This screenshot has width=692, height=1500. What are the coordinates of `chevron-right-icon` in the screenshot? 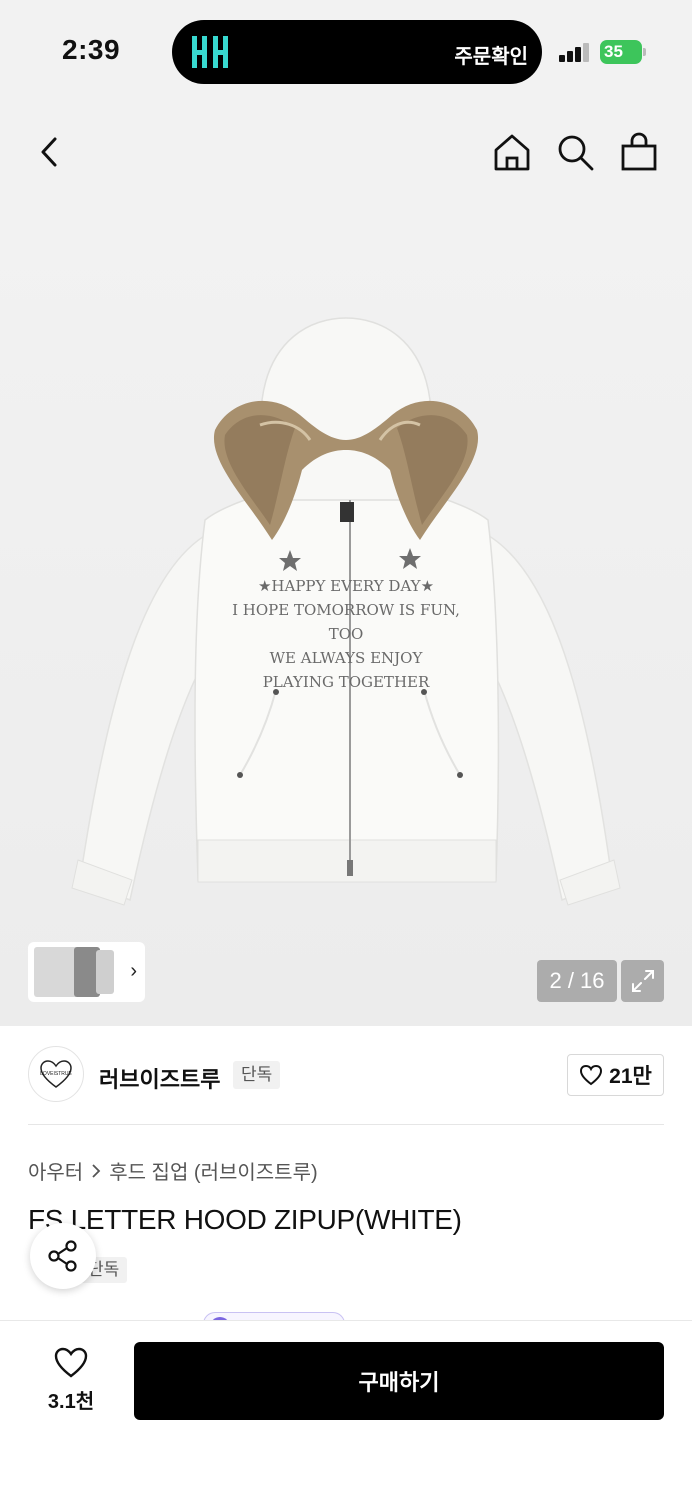 It's located at (96, 1170).